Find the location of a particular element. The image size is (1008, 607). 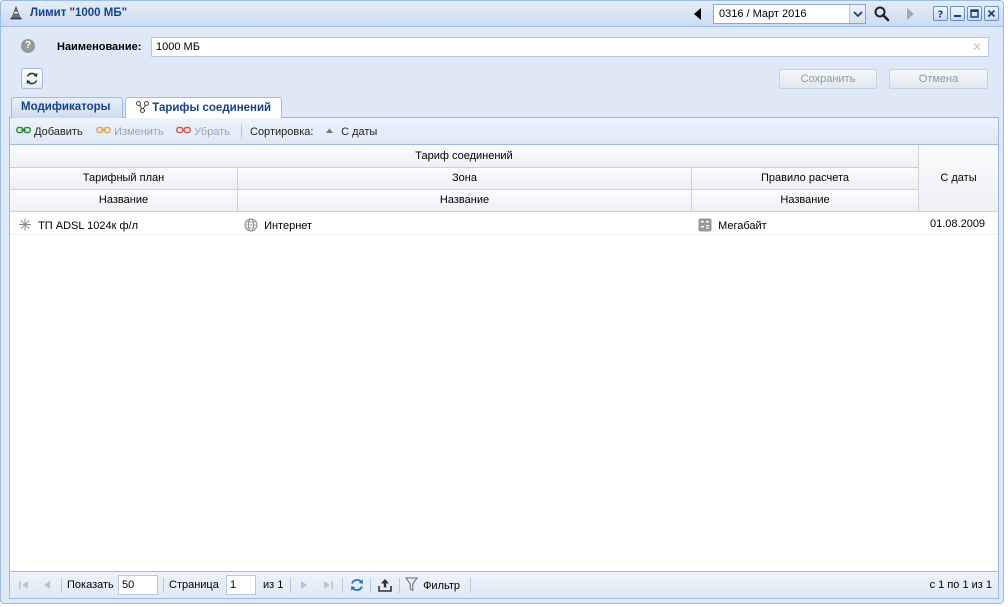

page-size-label: Показать is located at coordinates (90, 585).